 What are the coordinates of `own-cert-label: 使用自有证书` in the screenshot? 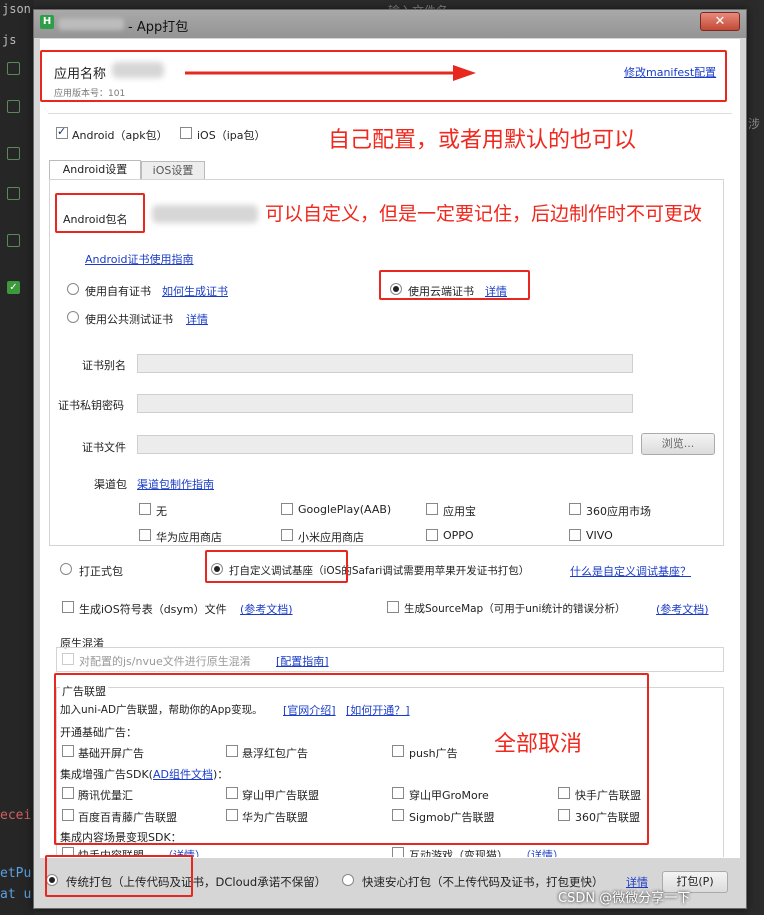 It's located at (118, 291).